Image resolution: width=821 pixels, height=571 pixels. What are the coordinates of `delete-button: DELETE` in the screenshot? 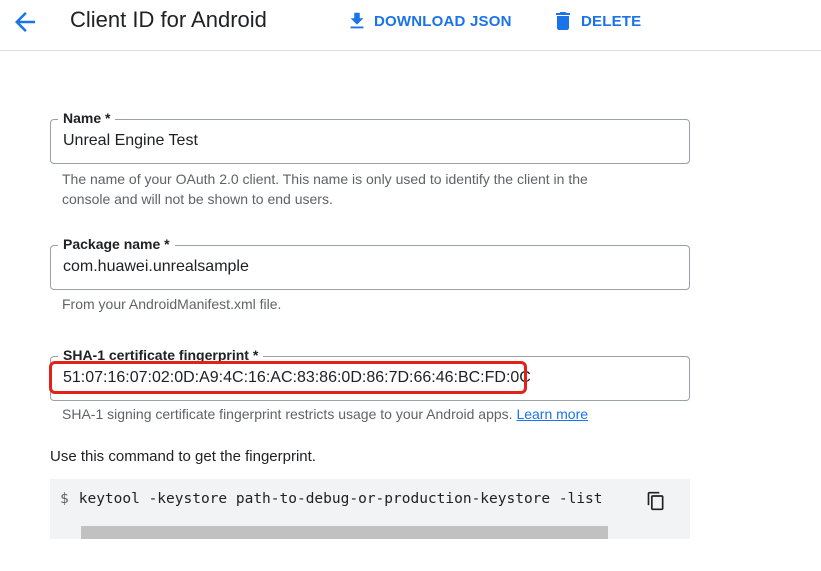 It's located at (596, 21).